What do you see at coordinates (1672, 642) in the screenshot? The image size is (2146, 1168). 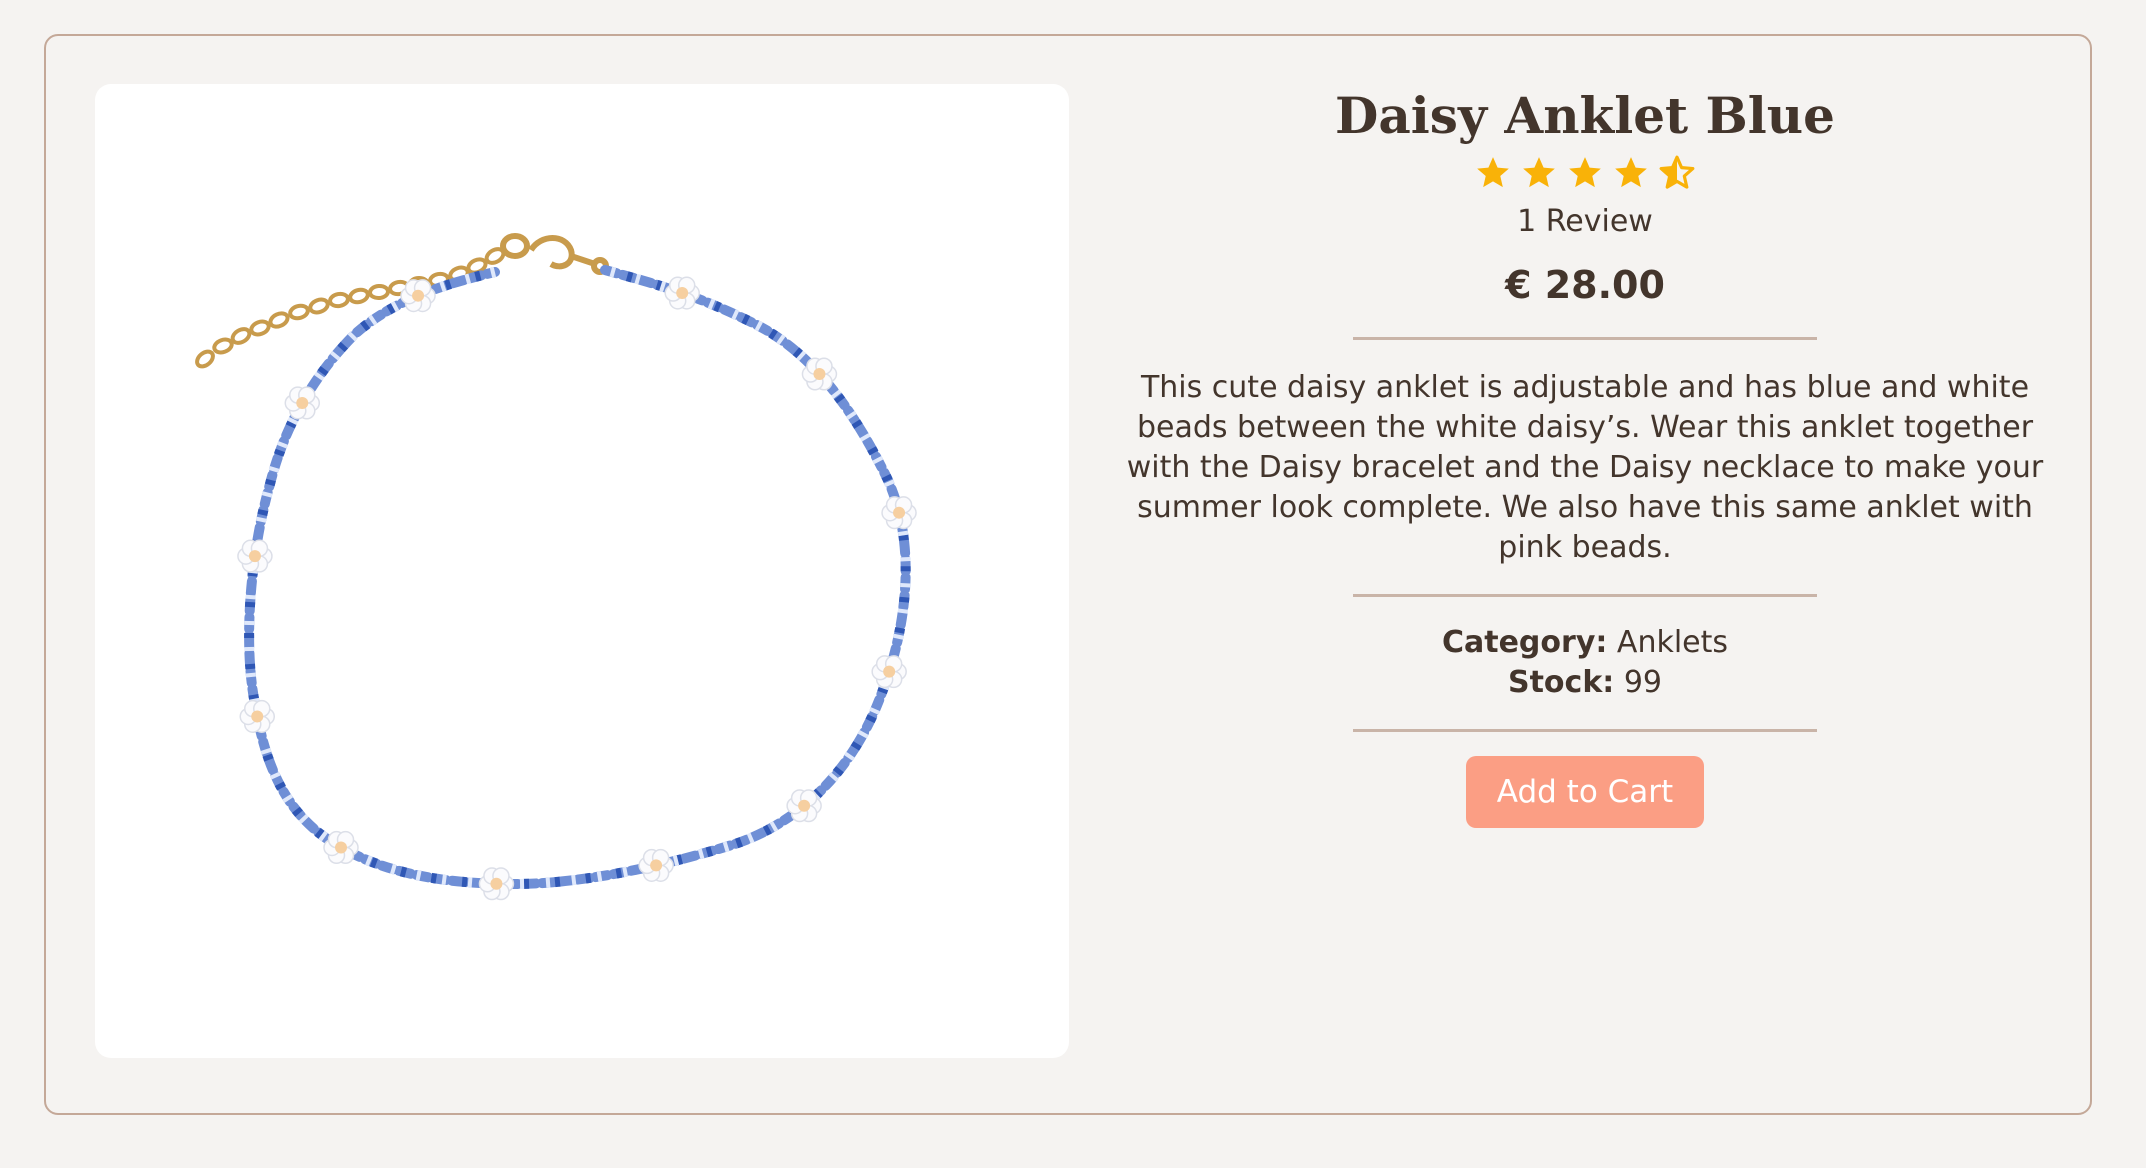 I see `category-value: Anklets` at bounding box center [1672, 642].